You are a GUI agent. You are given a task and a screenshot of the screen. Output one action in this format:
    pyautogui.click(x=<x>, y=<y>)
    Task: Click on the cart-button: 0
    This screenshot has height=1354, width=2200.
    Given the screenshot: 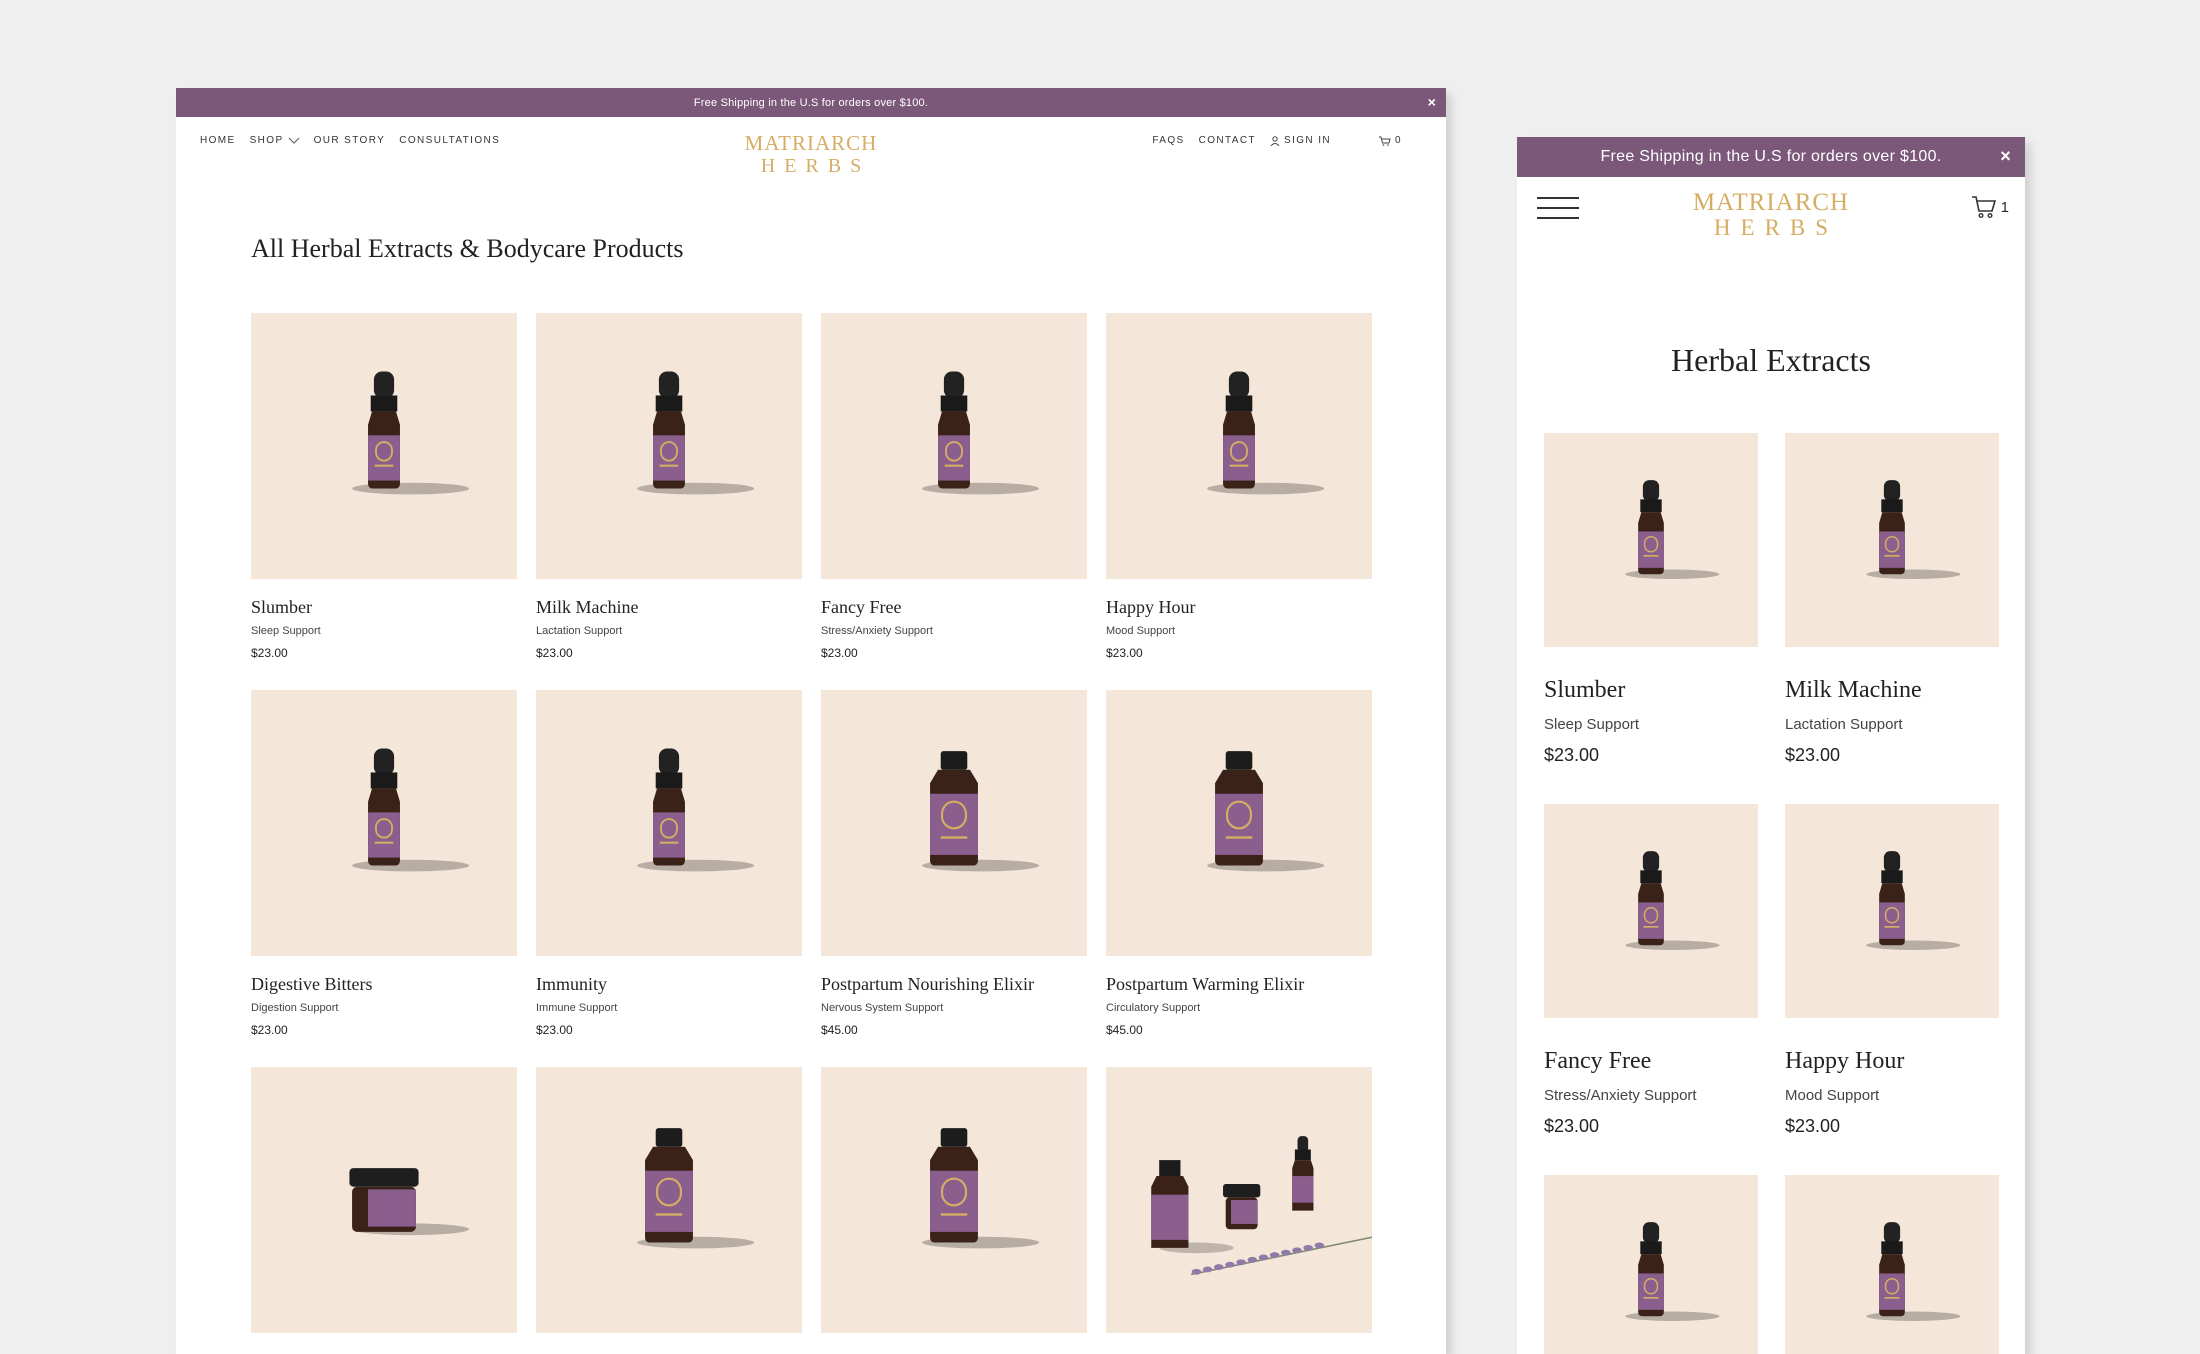 What is the action you would take?
    pyautogui.click(x=1390, y=140)
    